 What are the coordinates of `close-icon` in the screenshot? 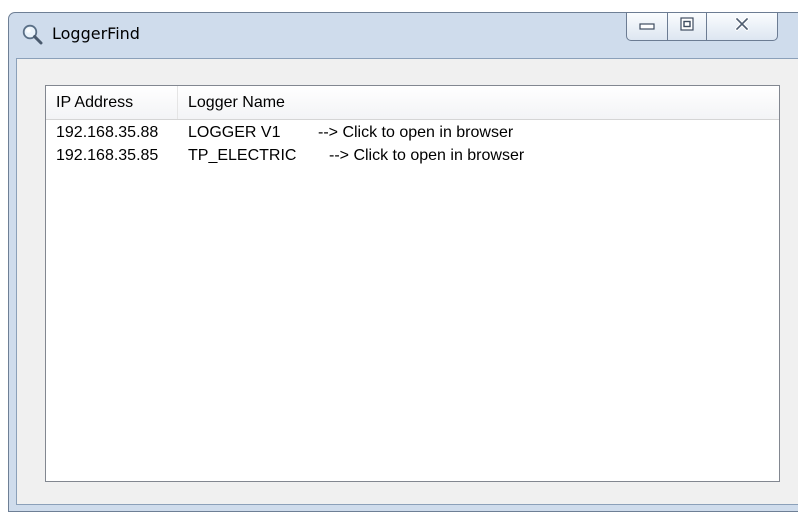 It's located at (742, 26).